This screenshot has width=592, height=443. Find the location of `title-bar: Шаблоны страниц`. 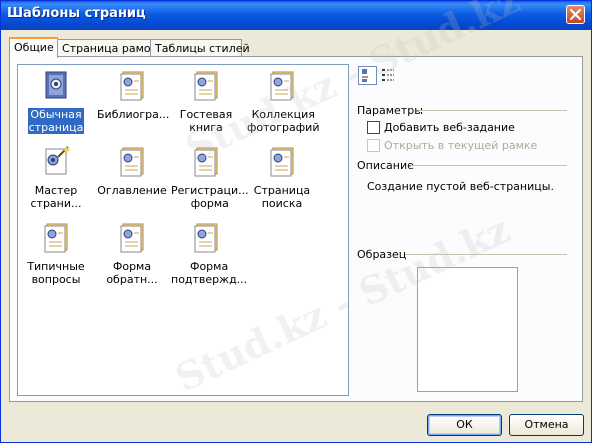

title-bar: Шаблоны страниц is located at coordinates (296, 15).